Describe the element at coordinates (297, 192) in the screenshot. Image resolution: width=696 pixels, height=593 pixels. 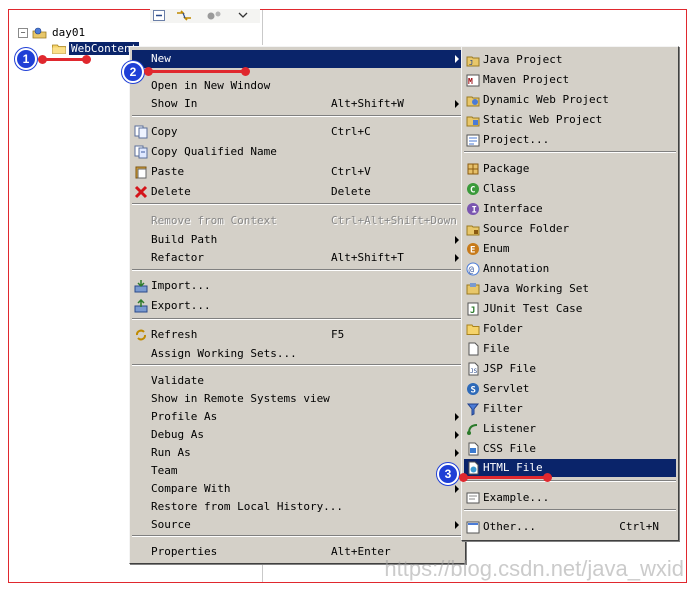
I see `menu-item-delete: Delete Delete` at that location.